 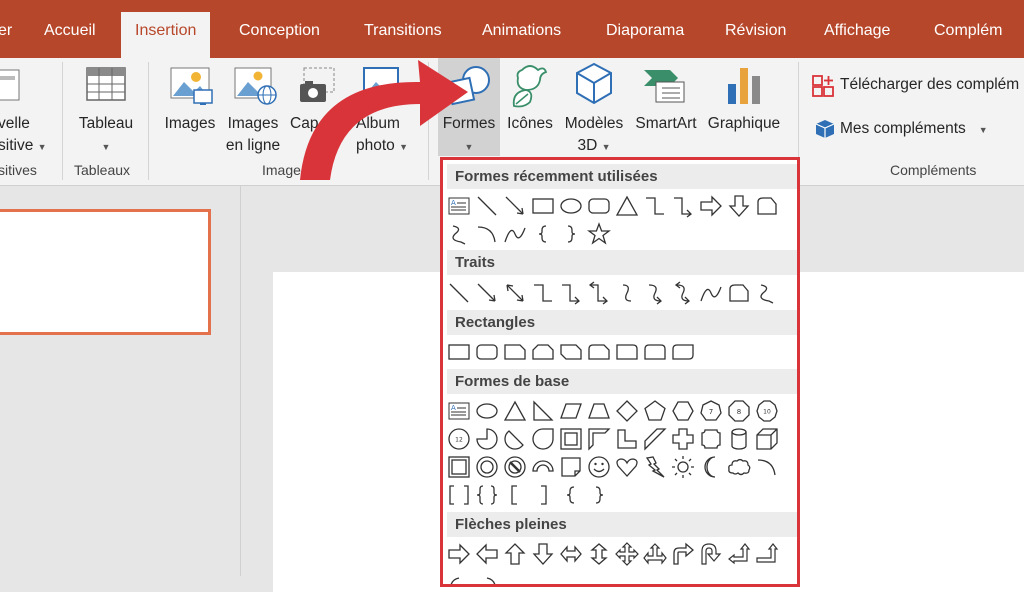 I want to click on donut-shape, so click(x=487, y=467).